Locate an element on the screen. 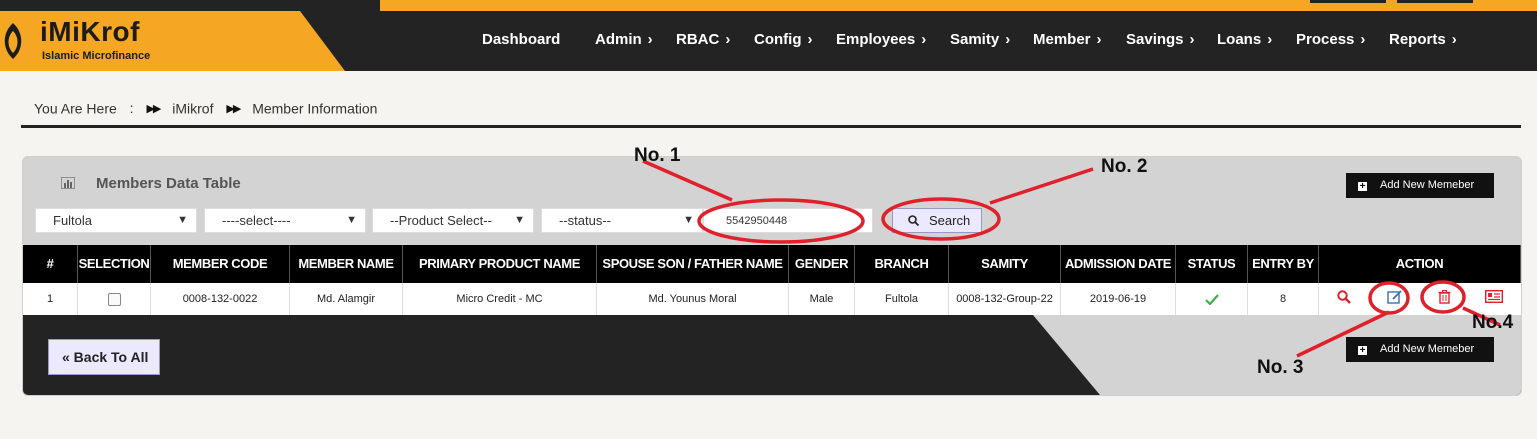 Image resolution: width=1537 pixels, height=439 pixels. status-icon is located at coordinates (1212, 299).